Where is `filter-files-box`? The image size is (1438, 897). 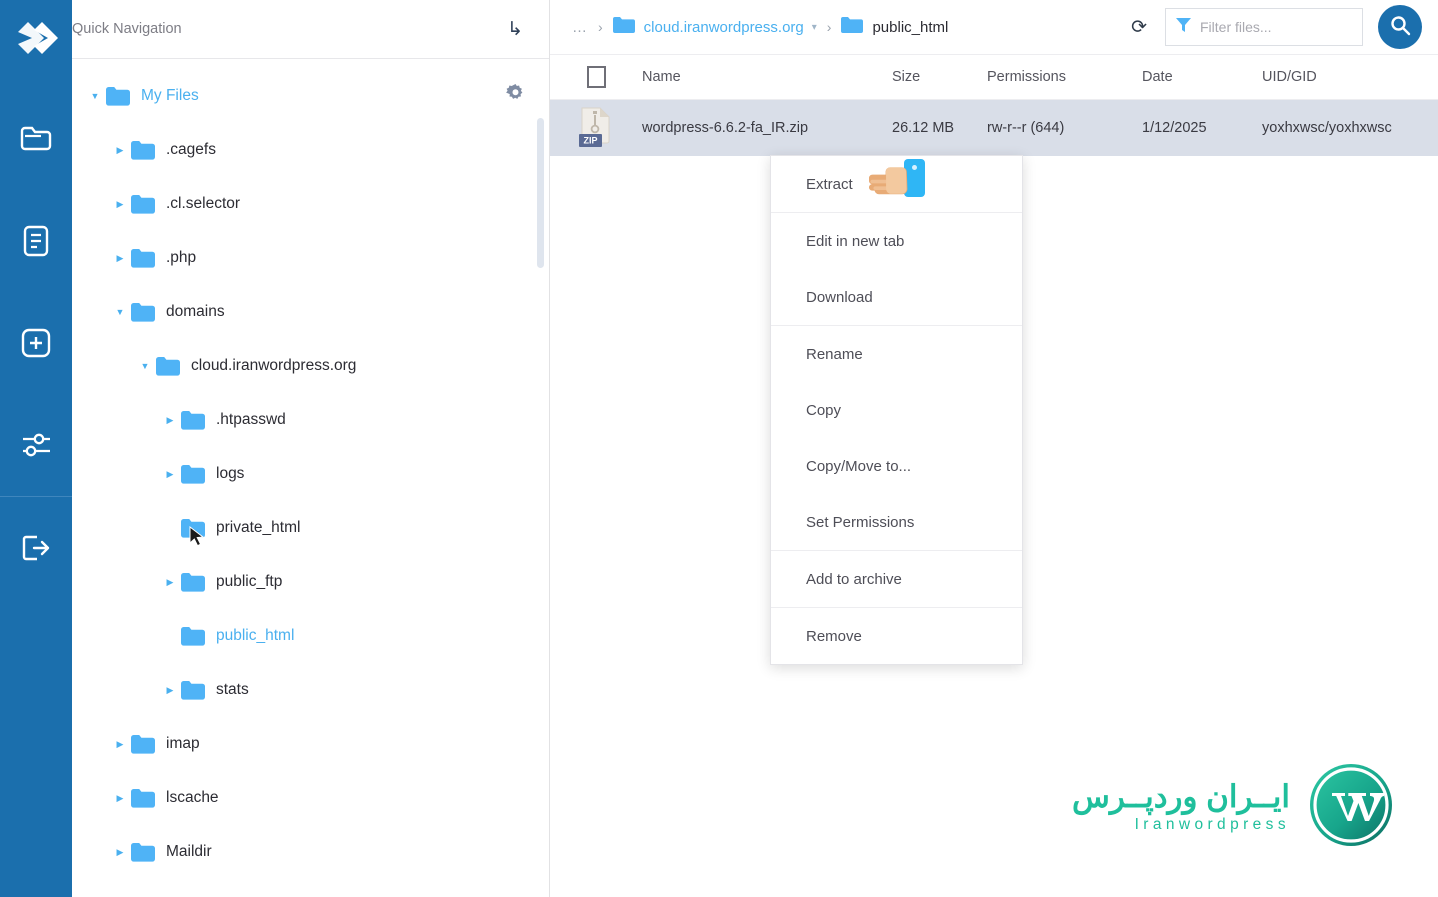
filter-files-box is located at coordinates (1264, 27).